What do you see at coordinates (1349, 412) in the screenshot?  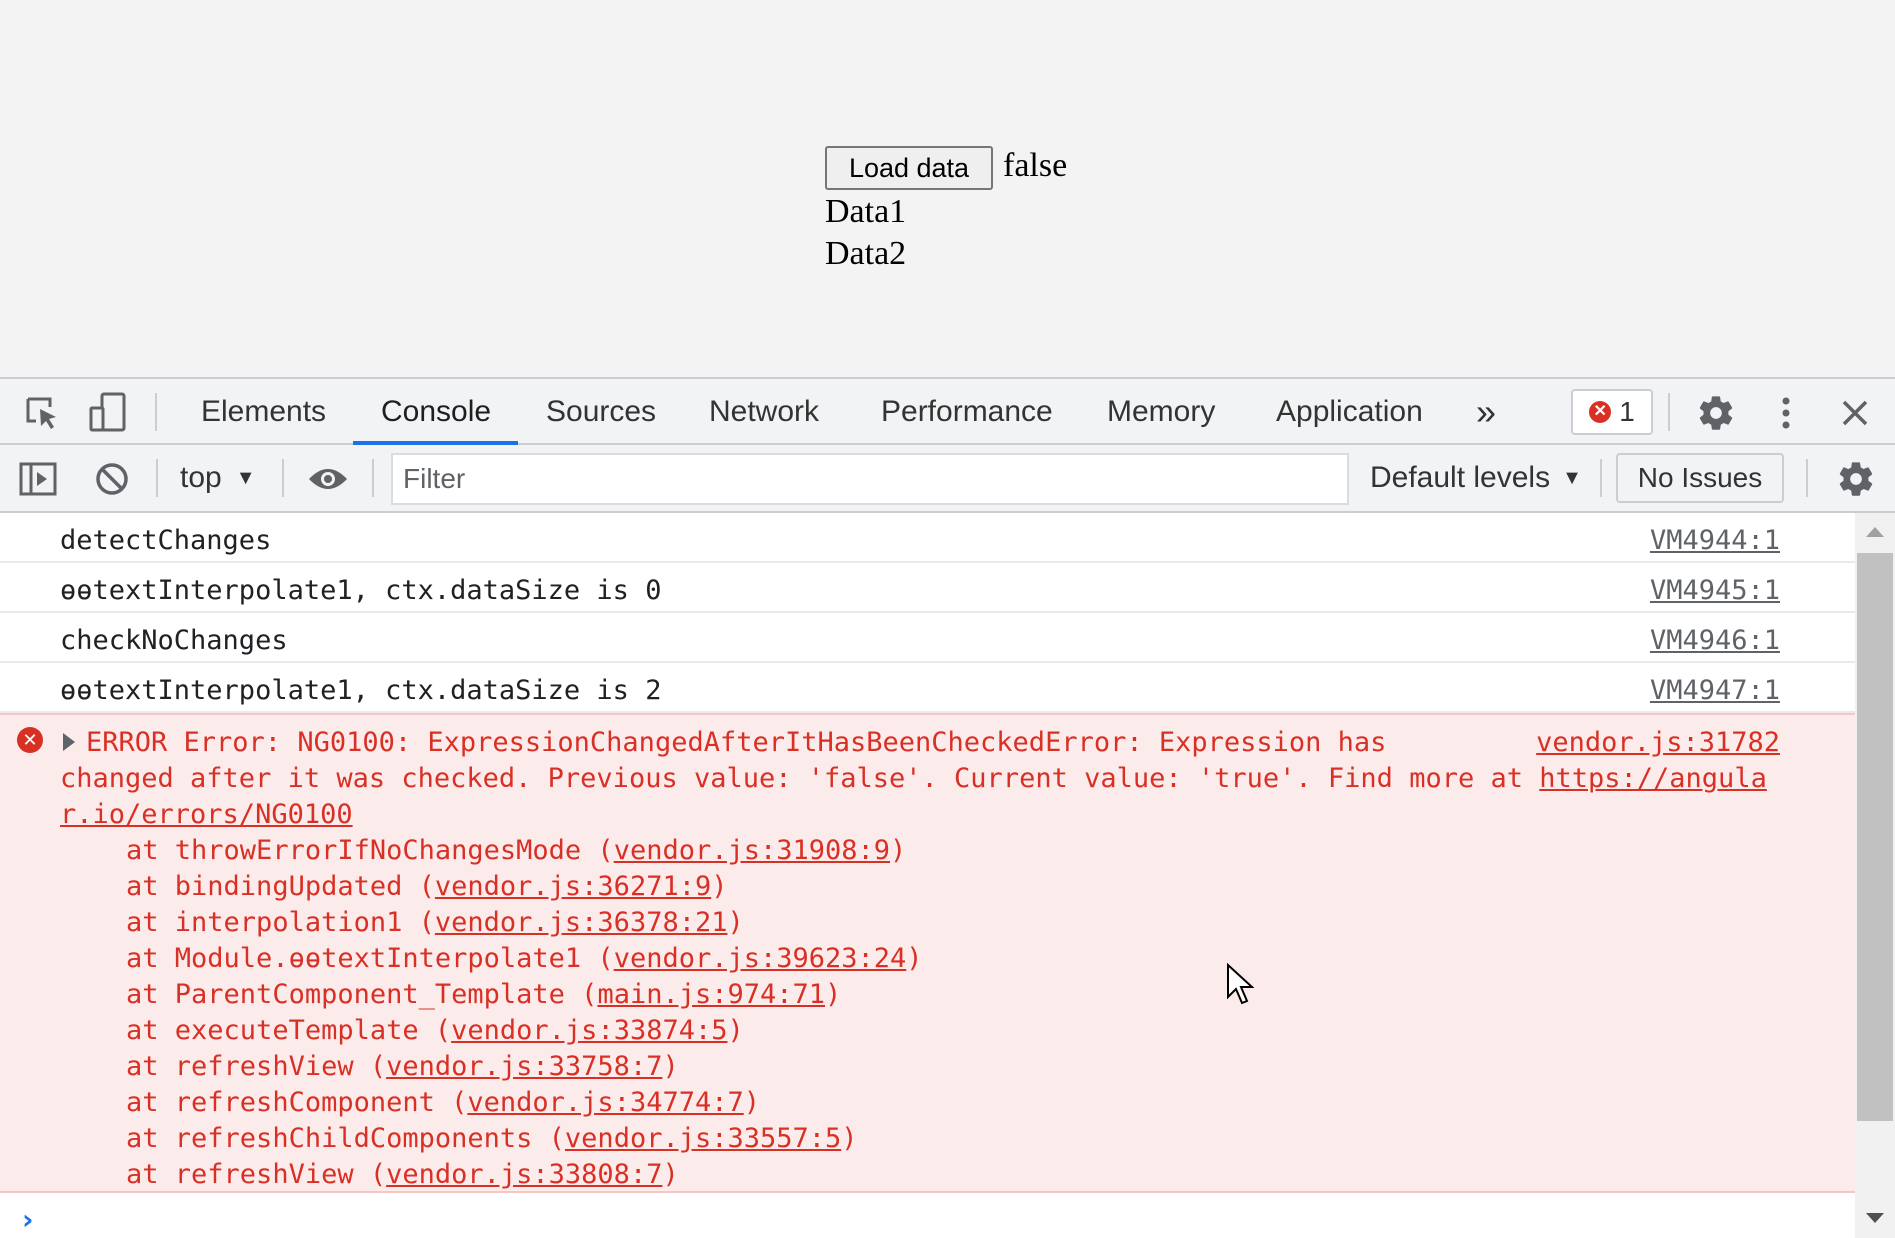 I see `tab-application: Application` at bounding box center [1349, 412].